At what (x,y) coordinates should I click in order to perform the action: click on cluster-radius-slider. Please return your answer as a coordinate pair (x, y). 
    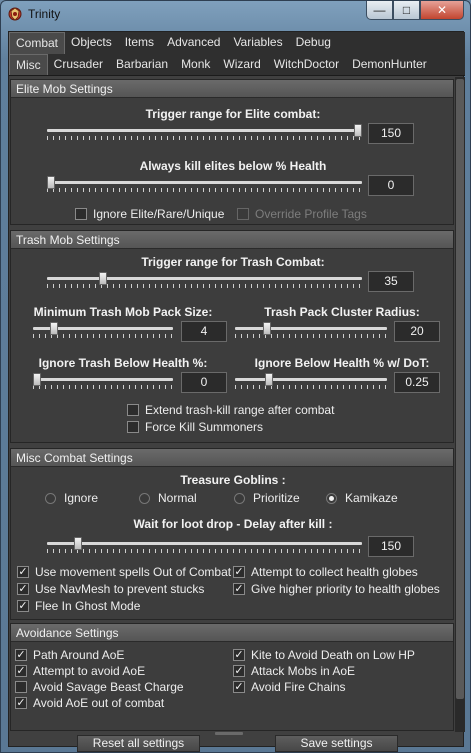
    Looking at the image, I should click on (311, 331).